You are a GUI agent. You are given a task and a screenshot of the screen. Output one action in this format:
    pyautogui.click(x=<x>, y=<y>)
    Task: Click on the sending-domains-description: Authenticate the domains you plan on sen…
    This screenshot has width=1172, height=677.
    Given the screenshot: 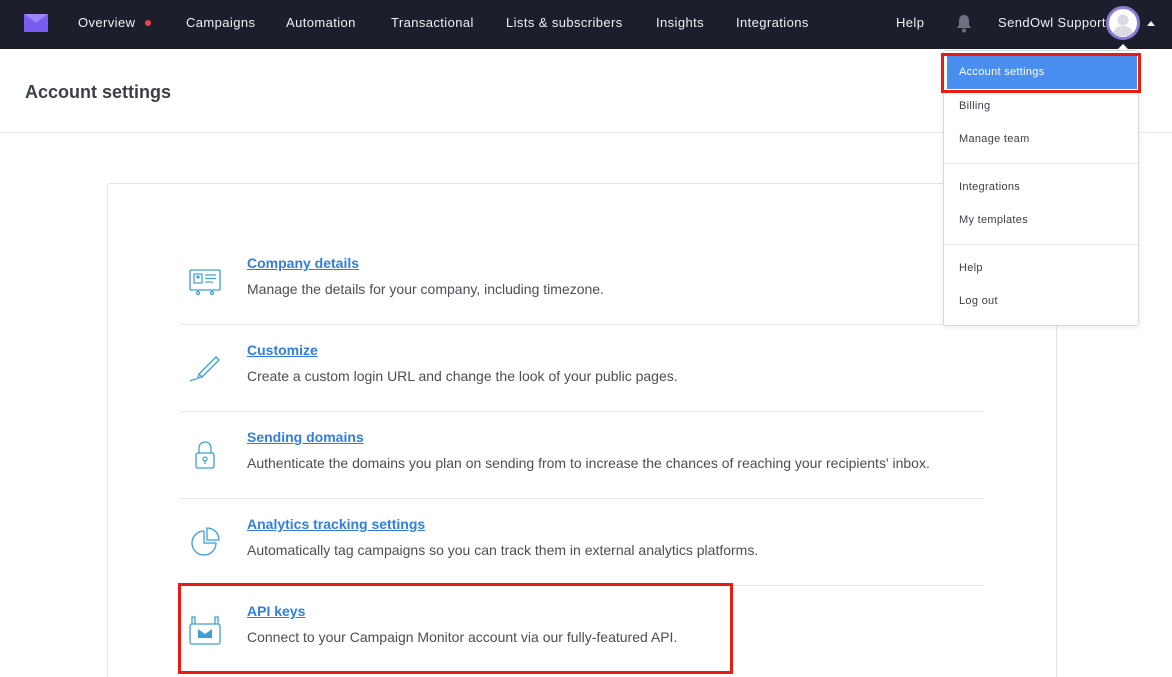 What is the action you would take?
    pyautogui.click(x=588, y=463)
    